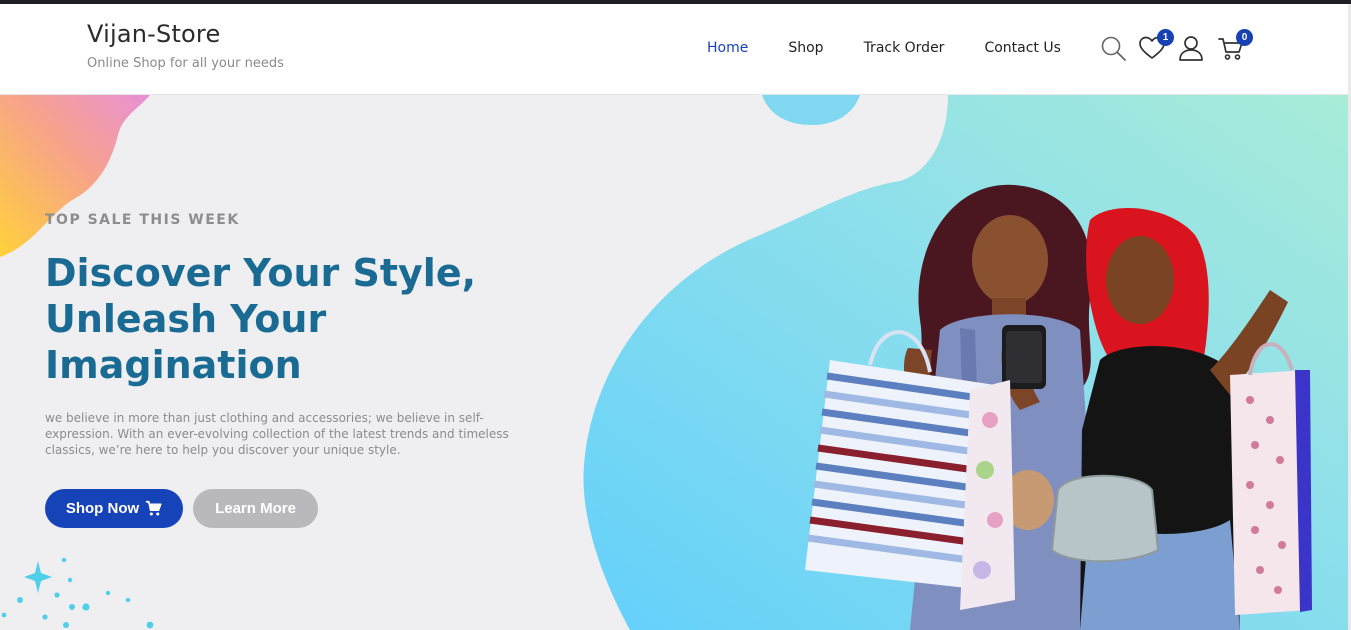  I want to click on user-icon, so click(1191, 48).